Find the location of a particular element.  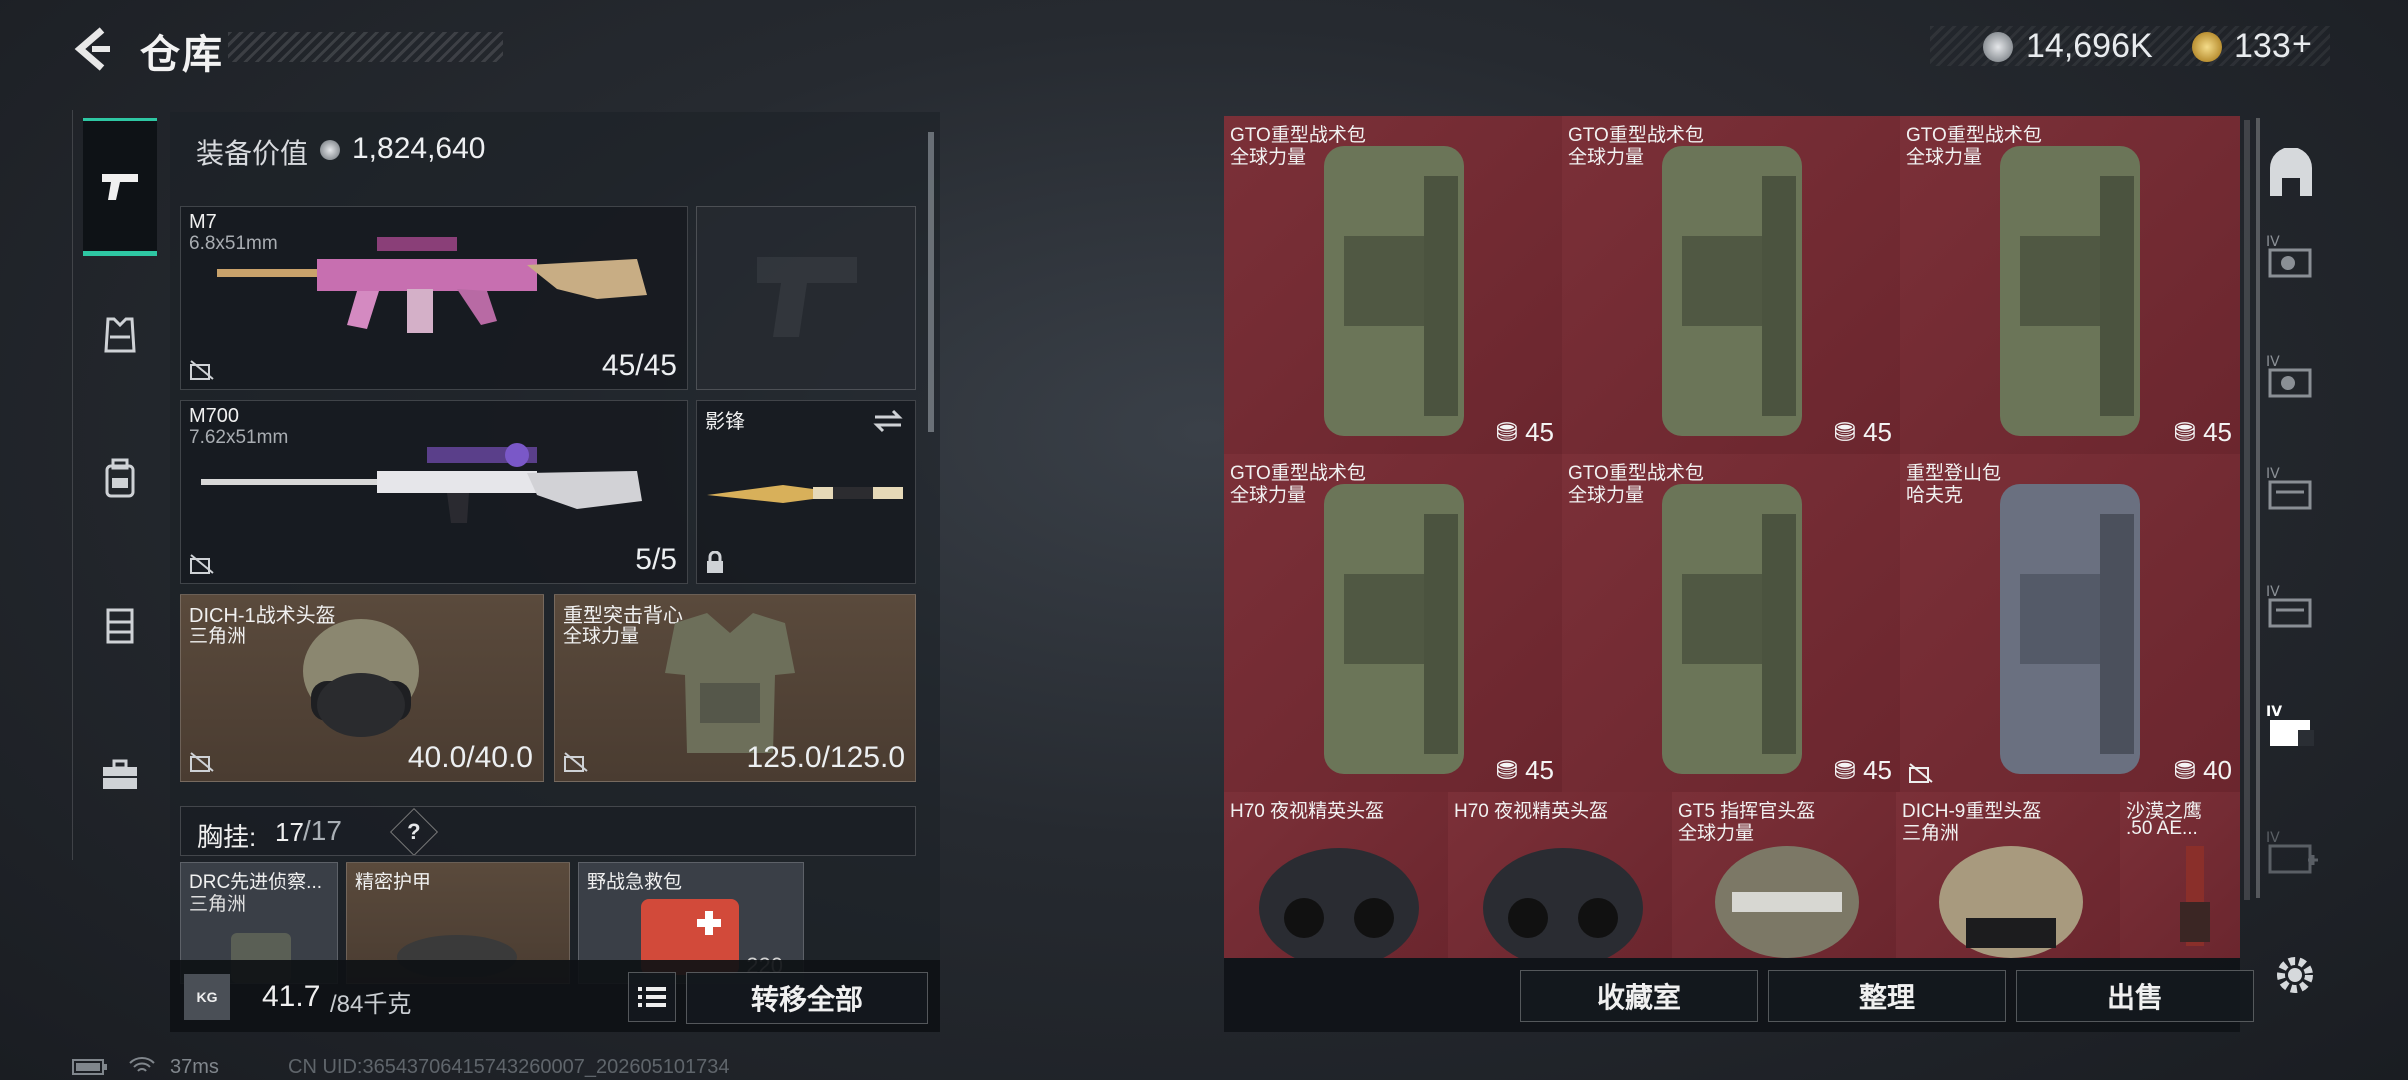

add-storage-icon: IV is located at coordinates (2291, 853).